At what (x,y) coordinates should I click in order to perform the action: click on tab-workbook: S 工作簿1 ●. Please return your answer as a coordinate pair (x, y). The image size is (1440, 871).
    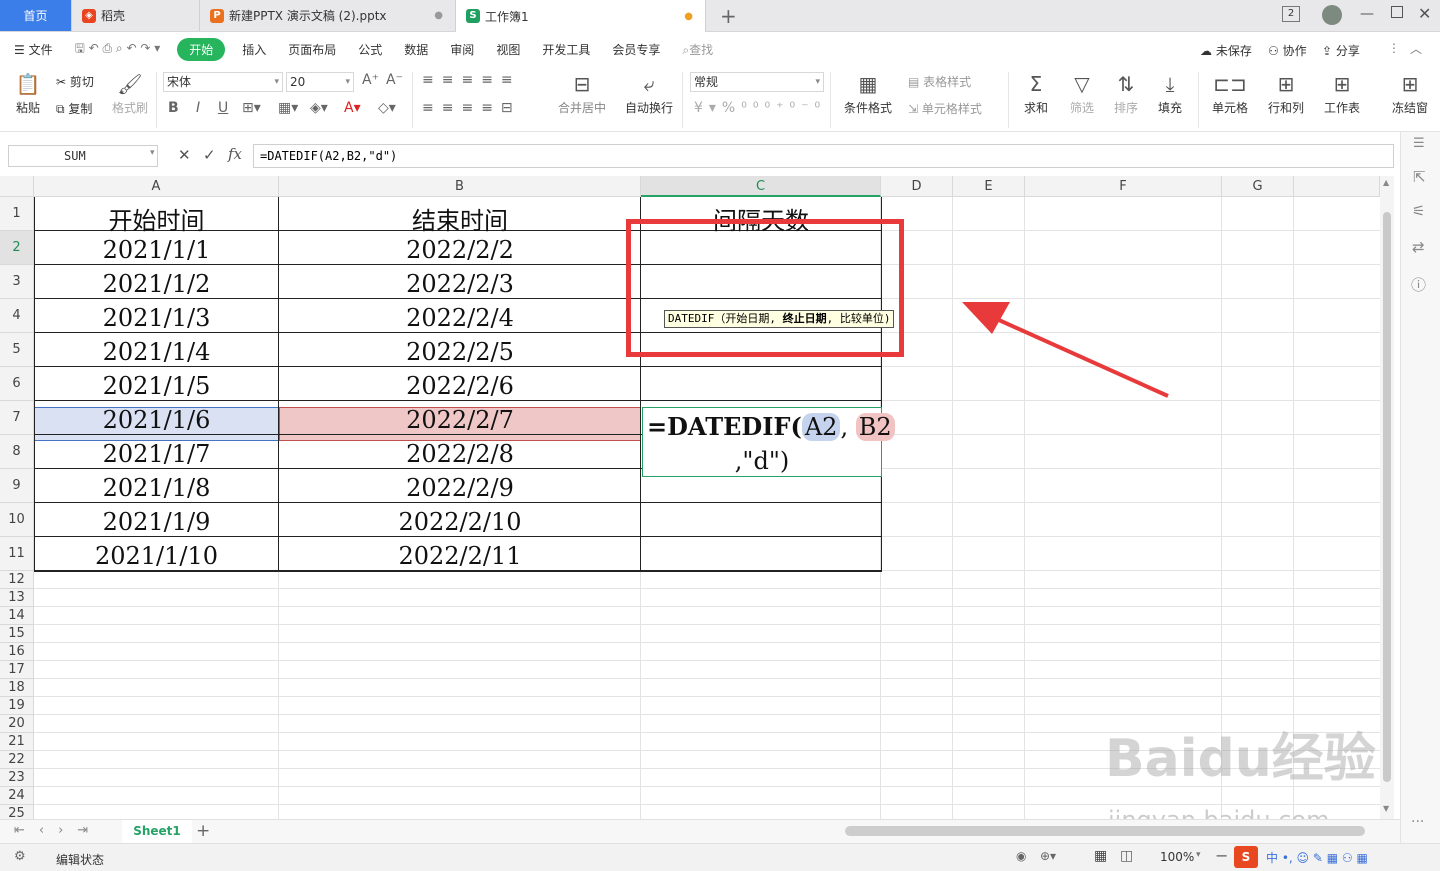
    Looking at the image, I should click on (581, 16).